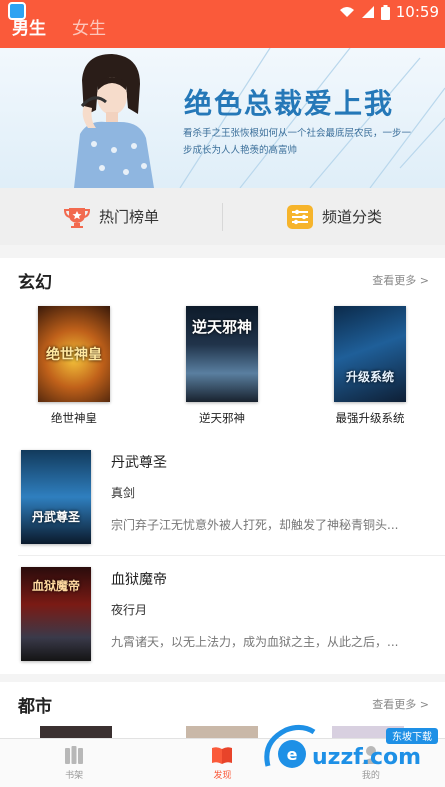  What do you see at coordinates (114, 121) in the screenshot?
I see `banner-character-illustration` at bounding box center [114, 121].